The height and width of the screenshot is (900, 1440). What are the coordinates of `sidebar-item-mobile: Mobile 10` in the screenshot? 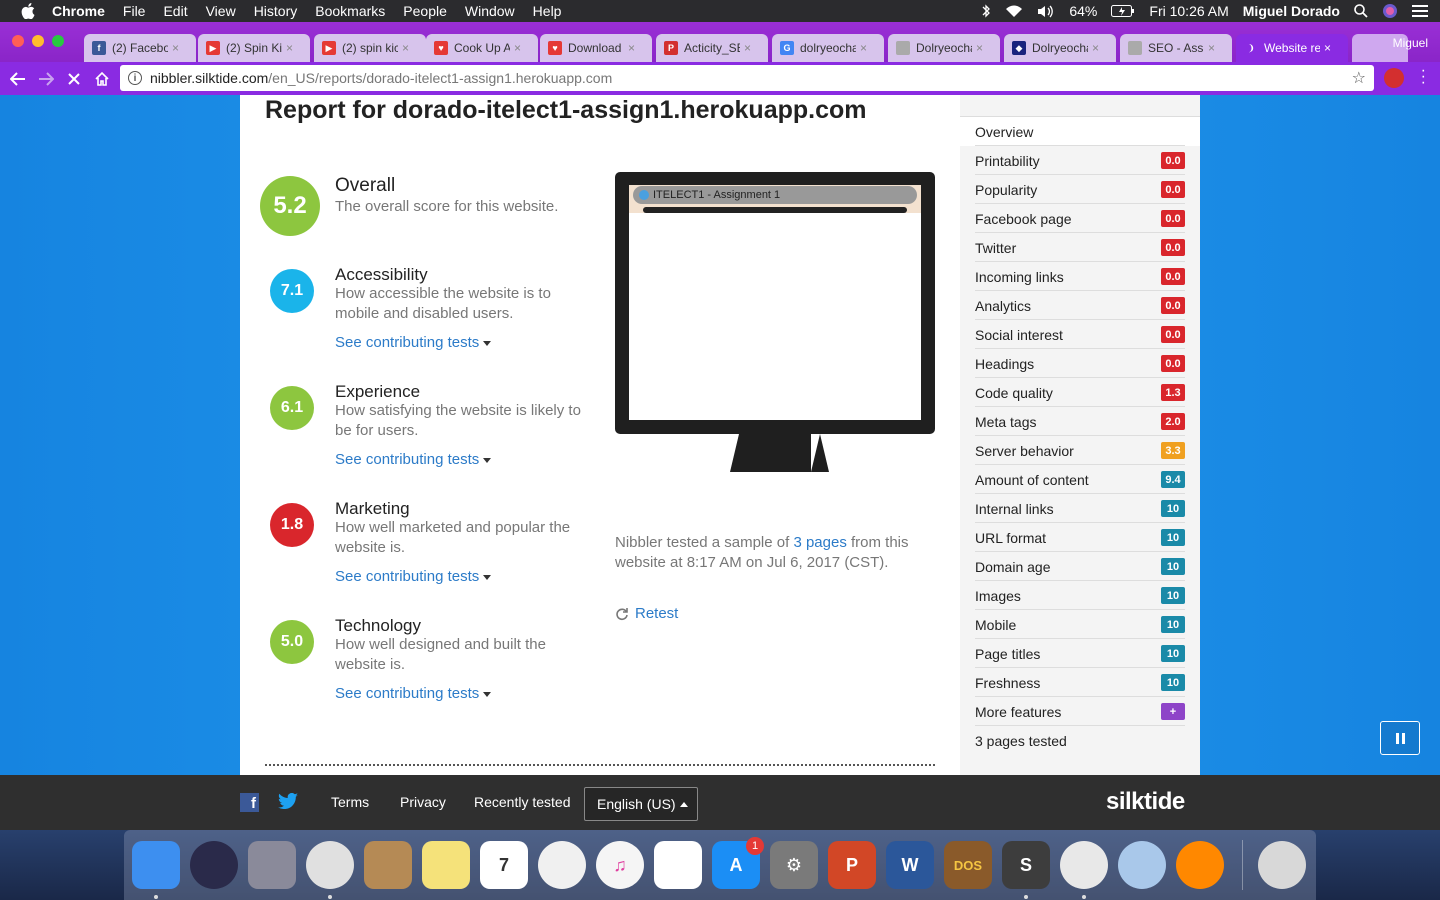 It's located at (1080, 624).